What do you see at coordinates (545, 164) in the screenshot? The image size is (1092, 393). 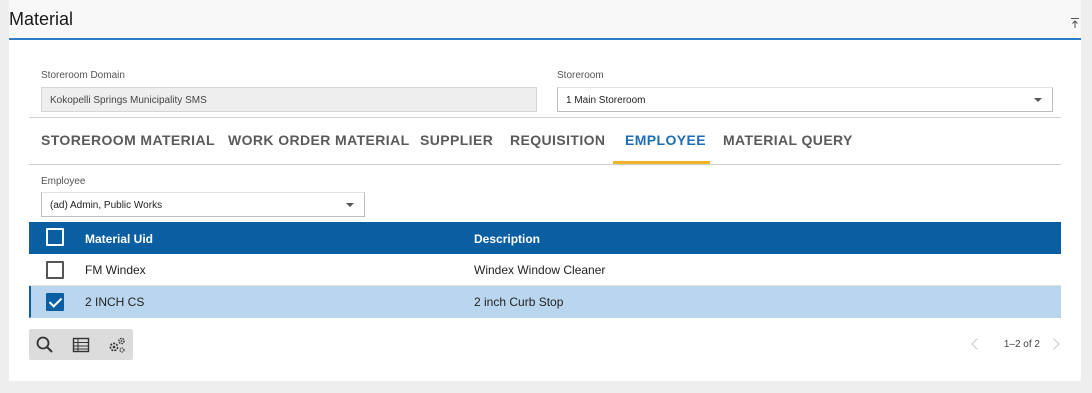 I see `tabs-divider-bottom` at bounding box center [545, 164].